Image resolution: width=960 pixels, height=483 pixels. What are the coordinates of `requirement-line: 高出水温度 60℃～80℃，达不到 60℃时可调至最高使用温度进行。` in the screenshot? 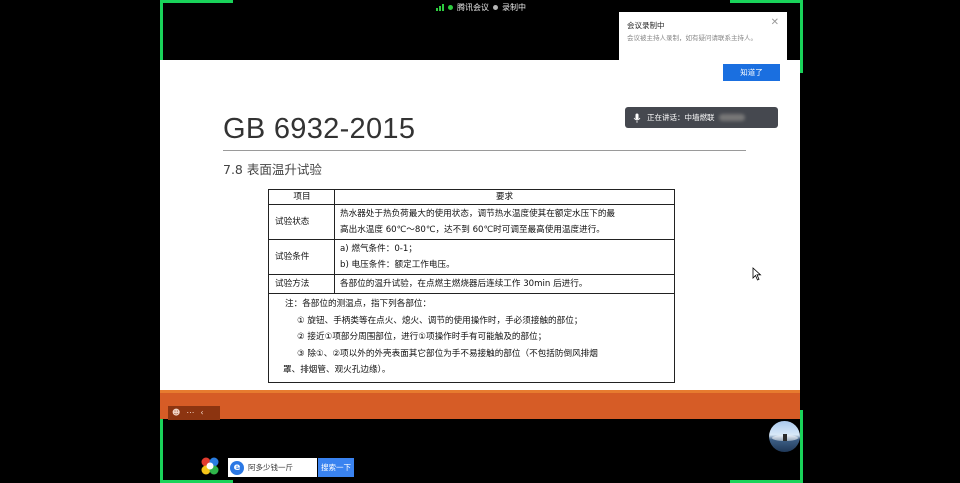 It's located at (472, 230).